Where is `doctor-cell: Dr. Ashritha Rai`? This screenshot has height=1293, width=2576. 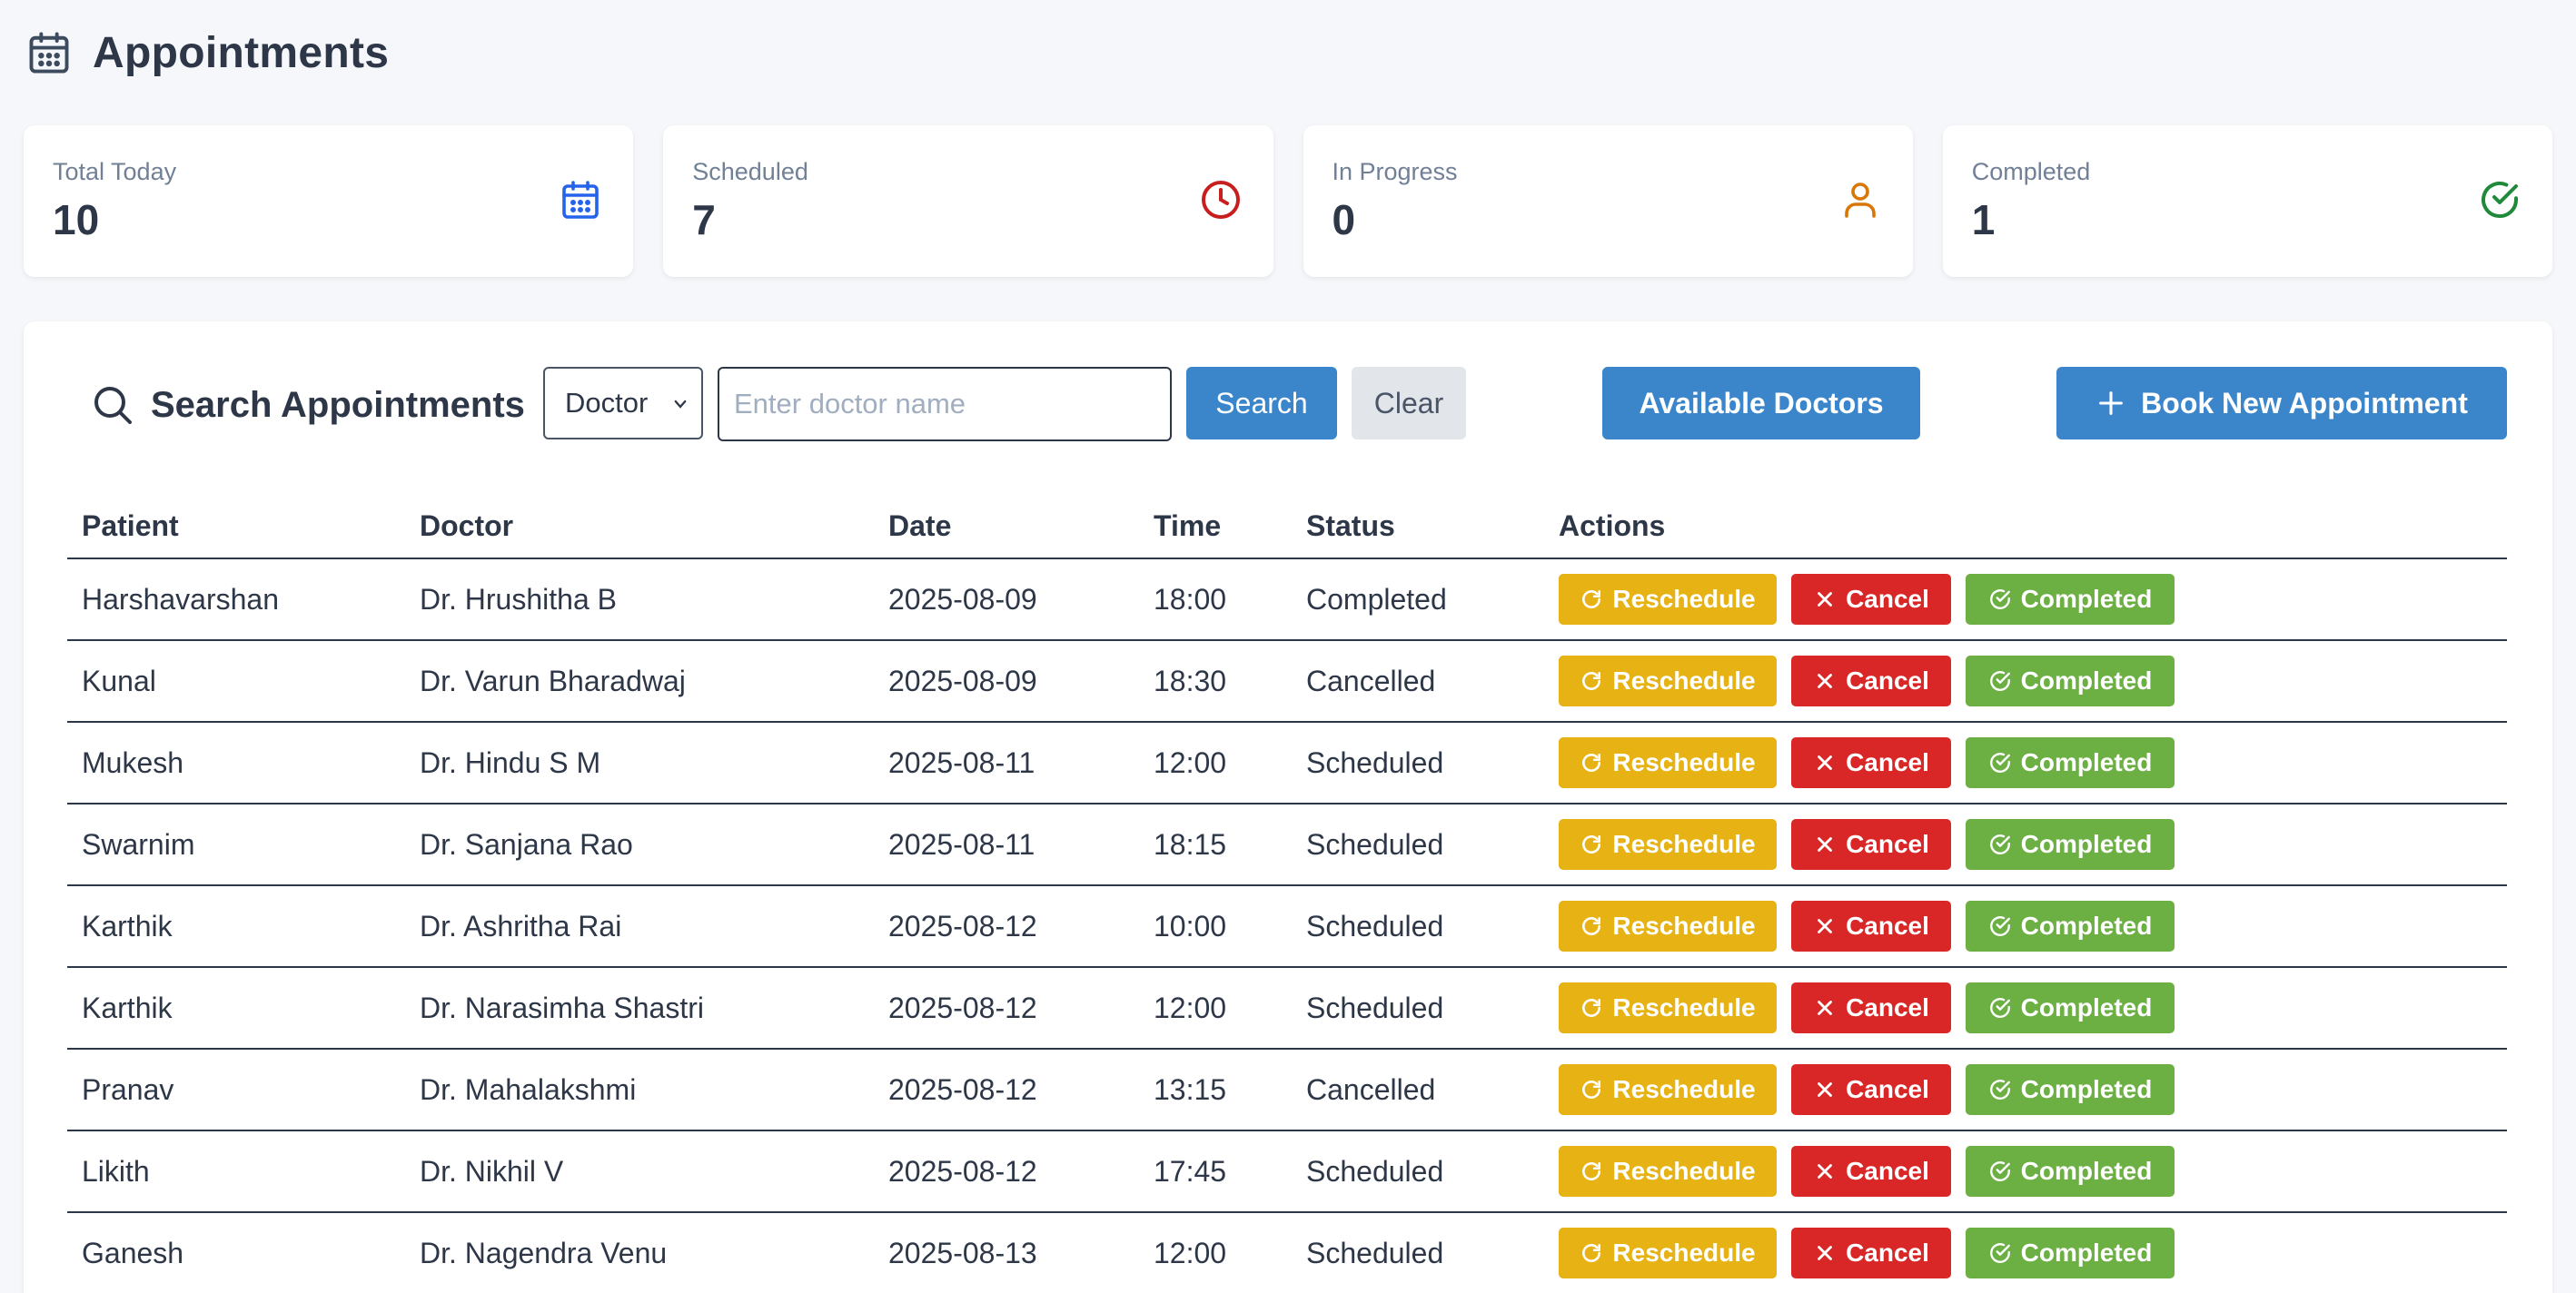
doctor-cell: Dr. Ashritha Rai is located at coordinates (521, 926).